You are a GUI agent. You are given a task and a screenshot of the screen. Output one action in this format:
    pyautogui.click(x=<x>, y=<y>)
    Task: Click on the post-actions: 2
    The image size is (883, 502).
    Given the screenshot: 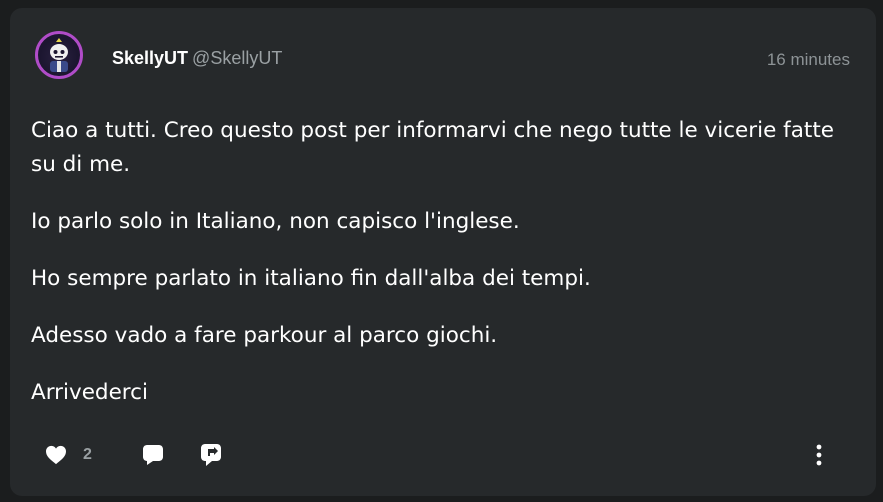 What is the action you would take?
    pyautogui.click(x=443, y=455)
    